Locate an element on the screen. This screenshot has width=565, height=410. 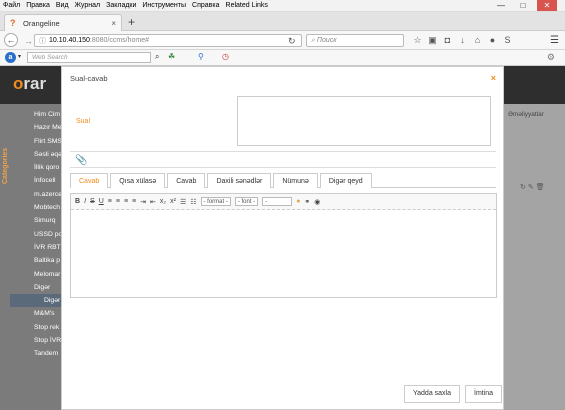
pocket-icon: ◘ is located at coordinates (447, 40).